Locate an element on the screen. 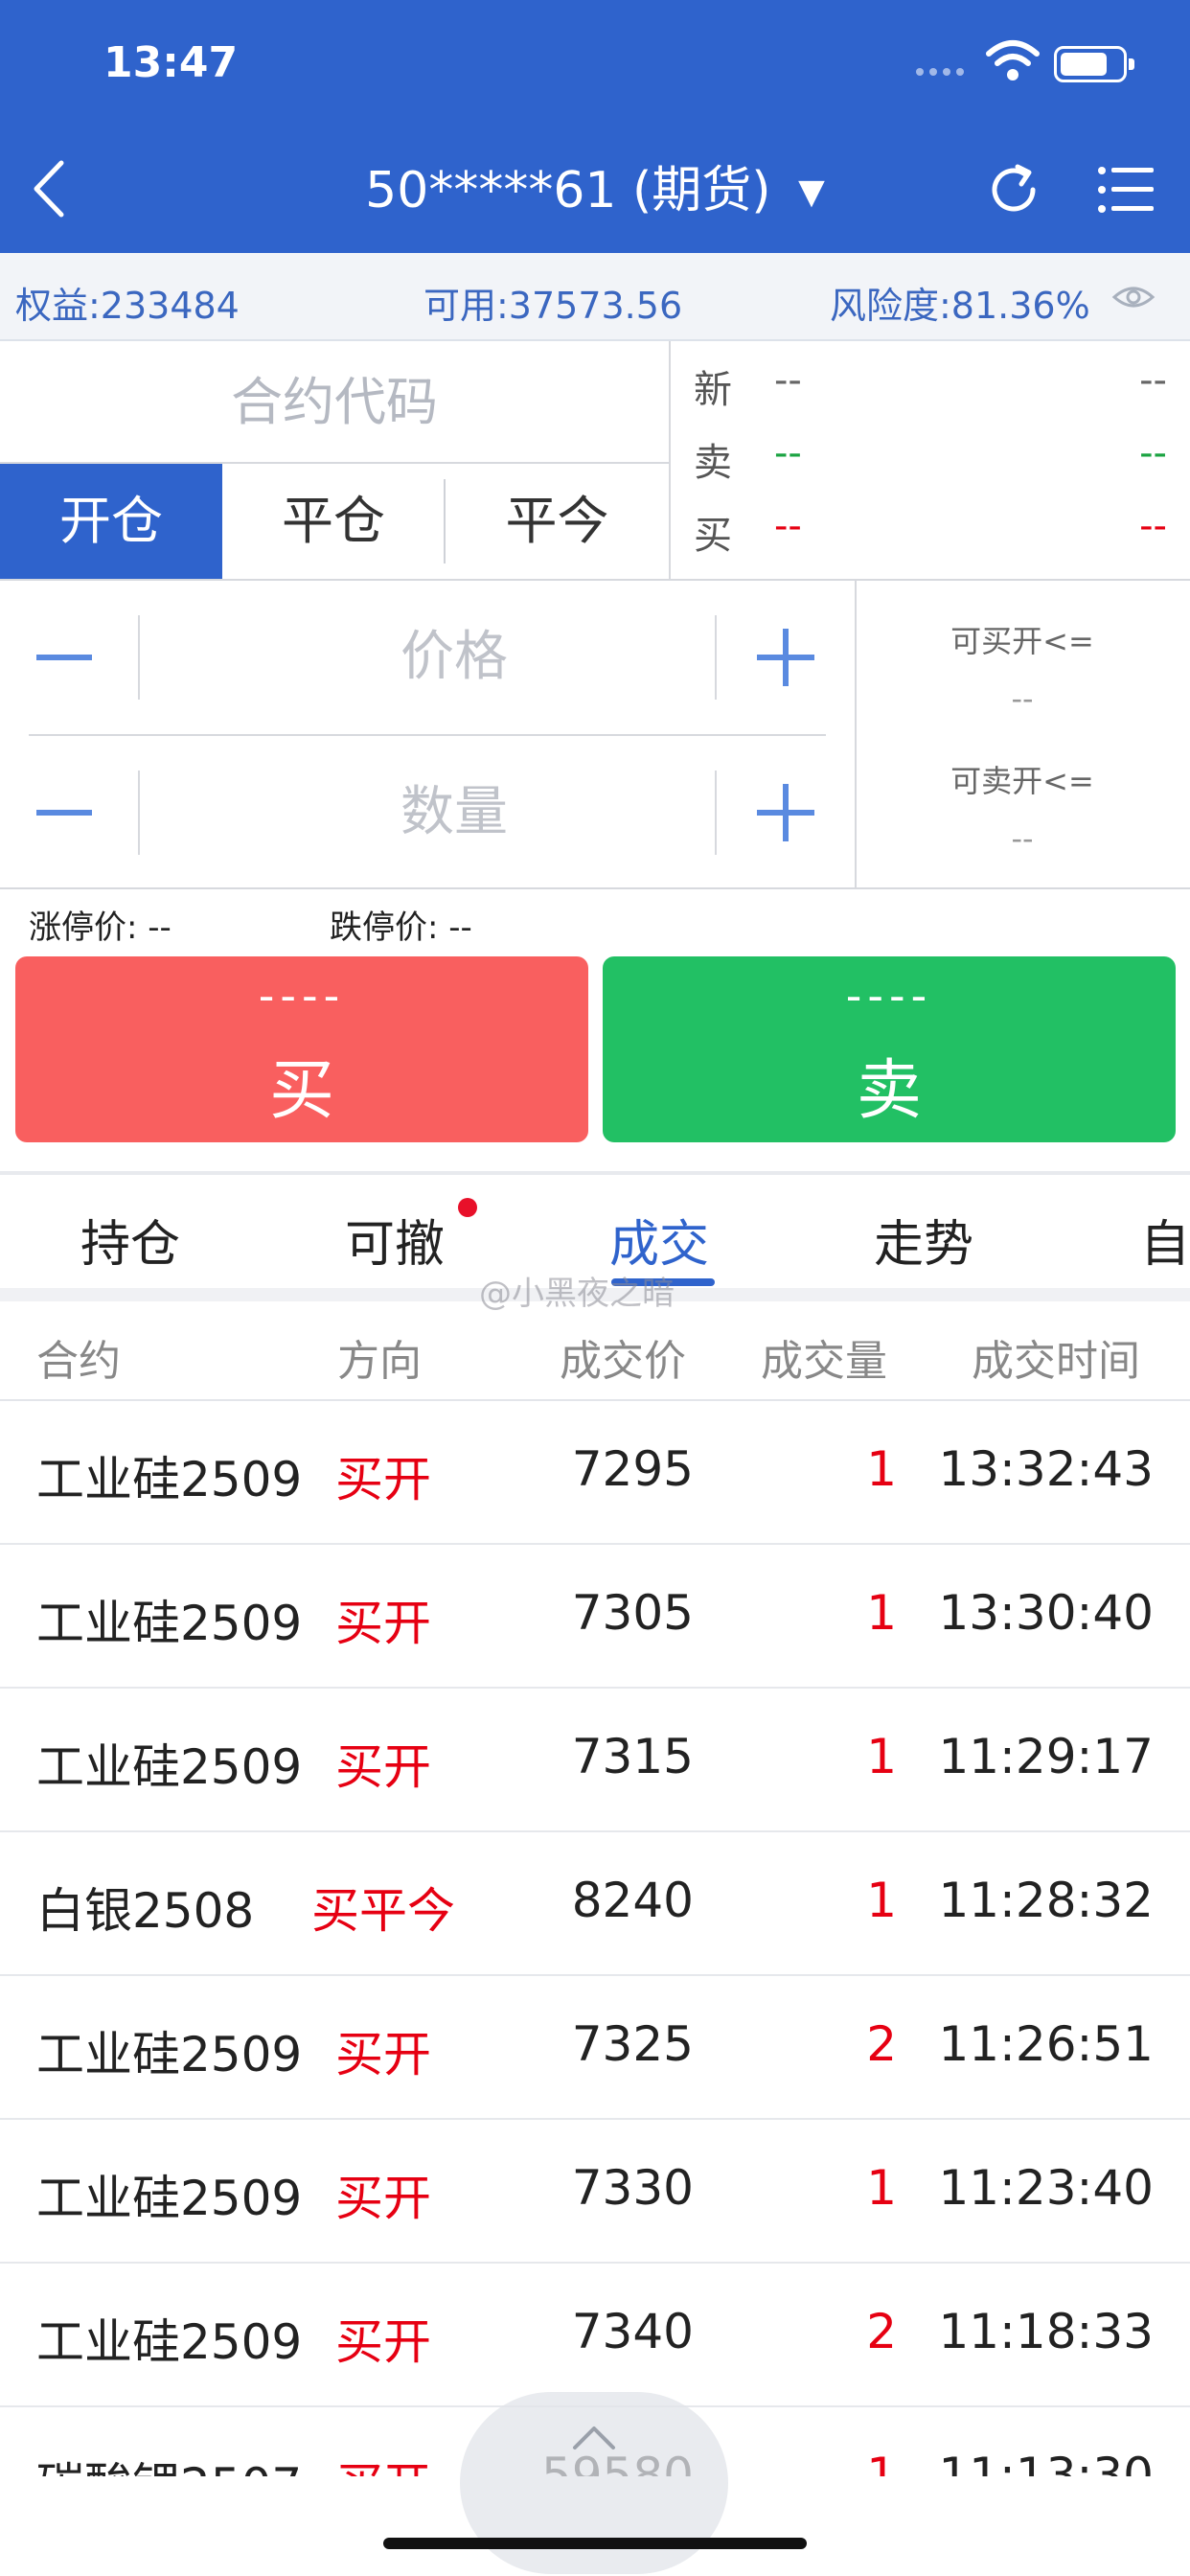 This screenshot has height=2576, width=1190. quote-value: -- is located at coordinates (788, 380).